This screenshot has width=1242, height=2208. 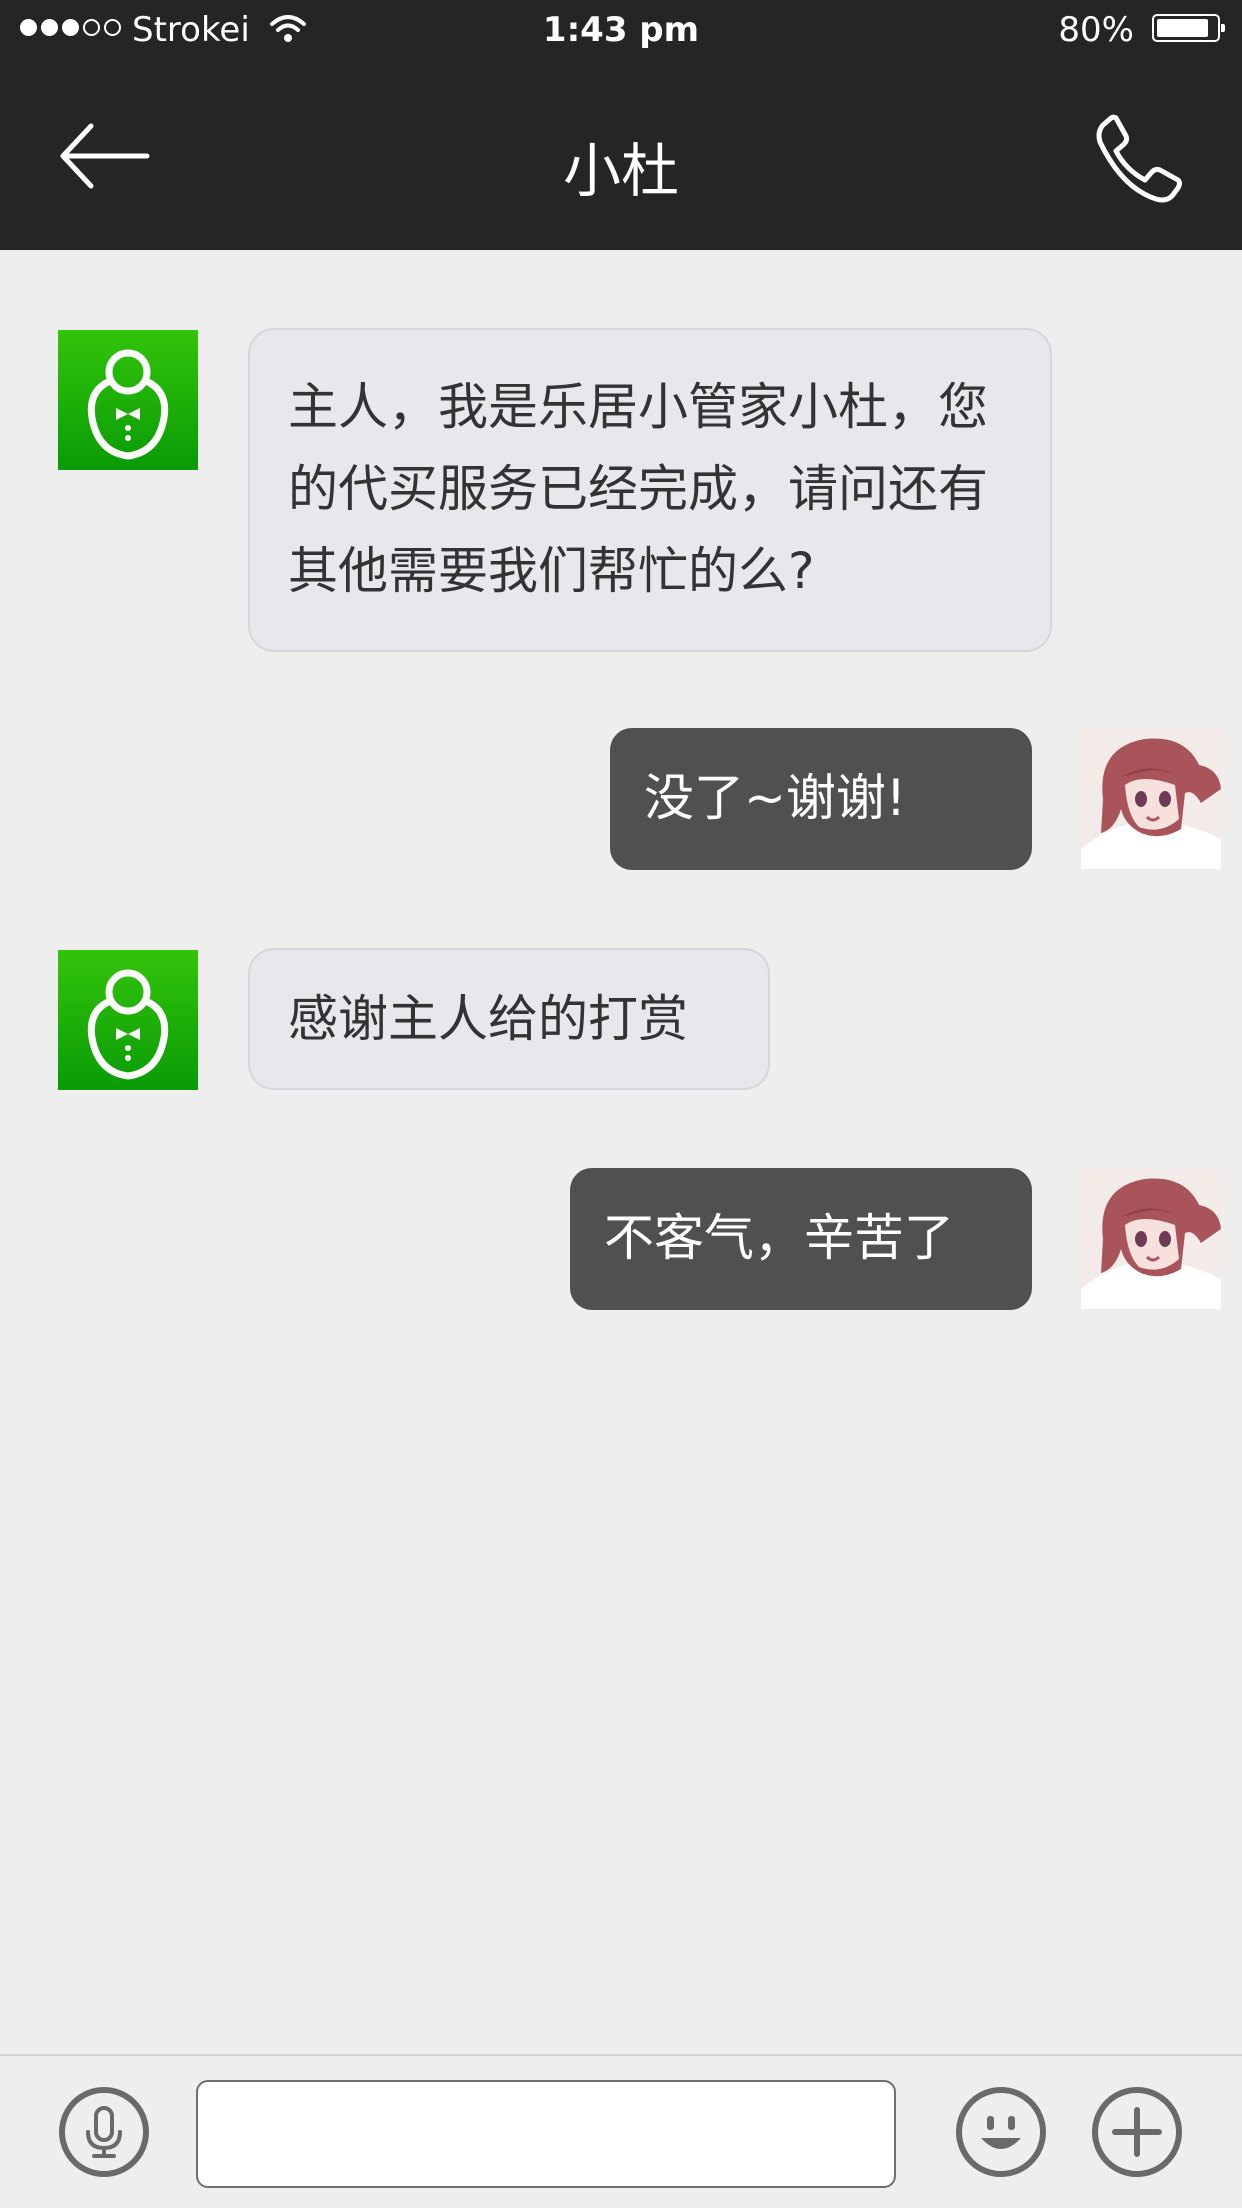 What do you see at coordinates (620, 171) in the screenshot?
I see `page-title: 小杜` at bounding box center [620, 171].